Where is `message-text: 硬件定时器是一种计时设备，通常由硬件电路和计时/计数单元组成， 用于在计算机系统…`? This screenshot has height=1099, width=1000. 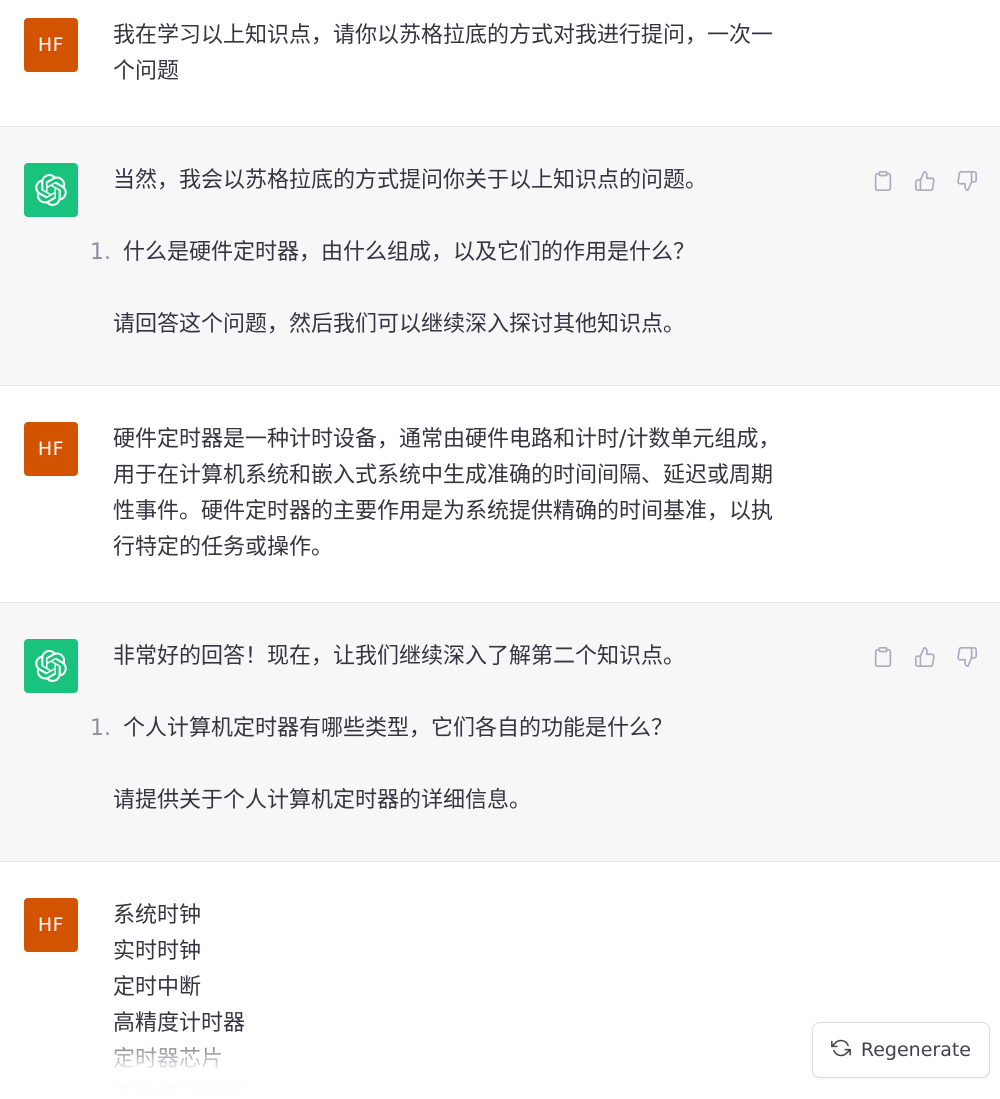 message-text: 硬件定时器是一种计时设备，通常由硬件电路和计时/计数单元组成， 用于在计算机系统… is located at coordinates (478, 494).